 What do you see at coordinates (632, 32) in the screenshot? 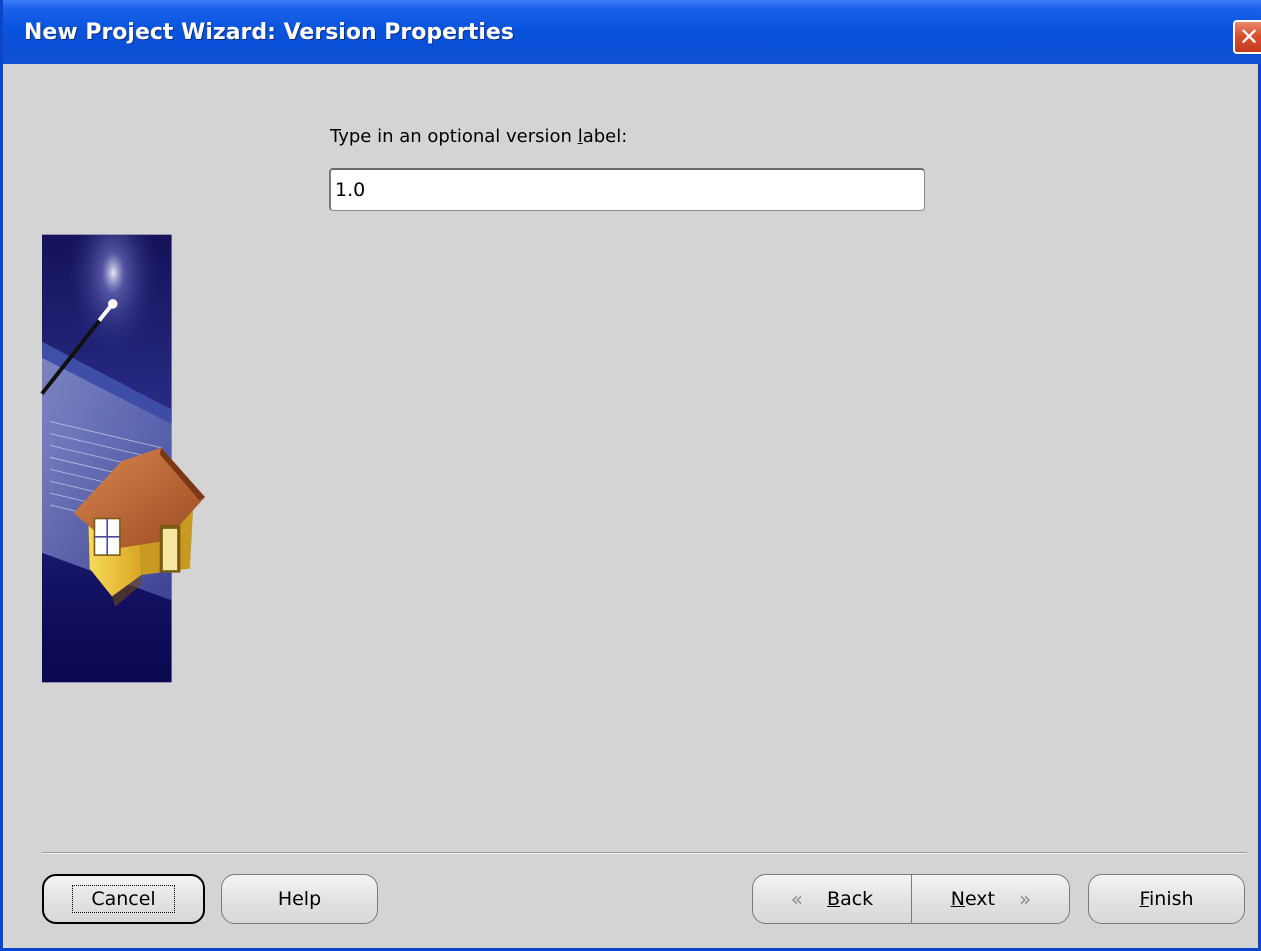
I see `title-bar: New Project Wizard: Version Properties ✕` at bounding box center [632, 32].